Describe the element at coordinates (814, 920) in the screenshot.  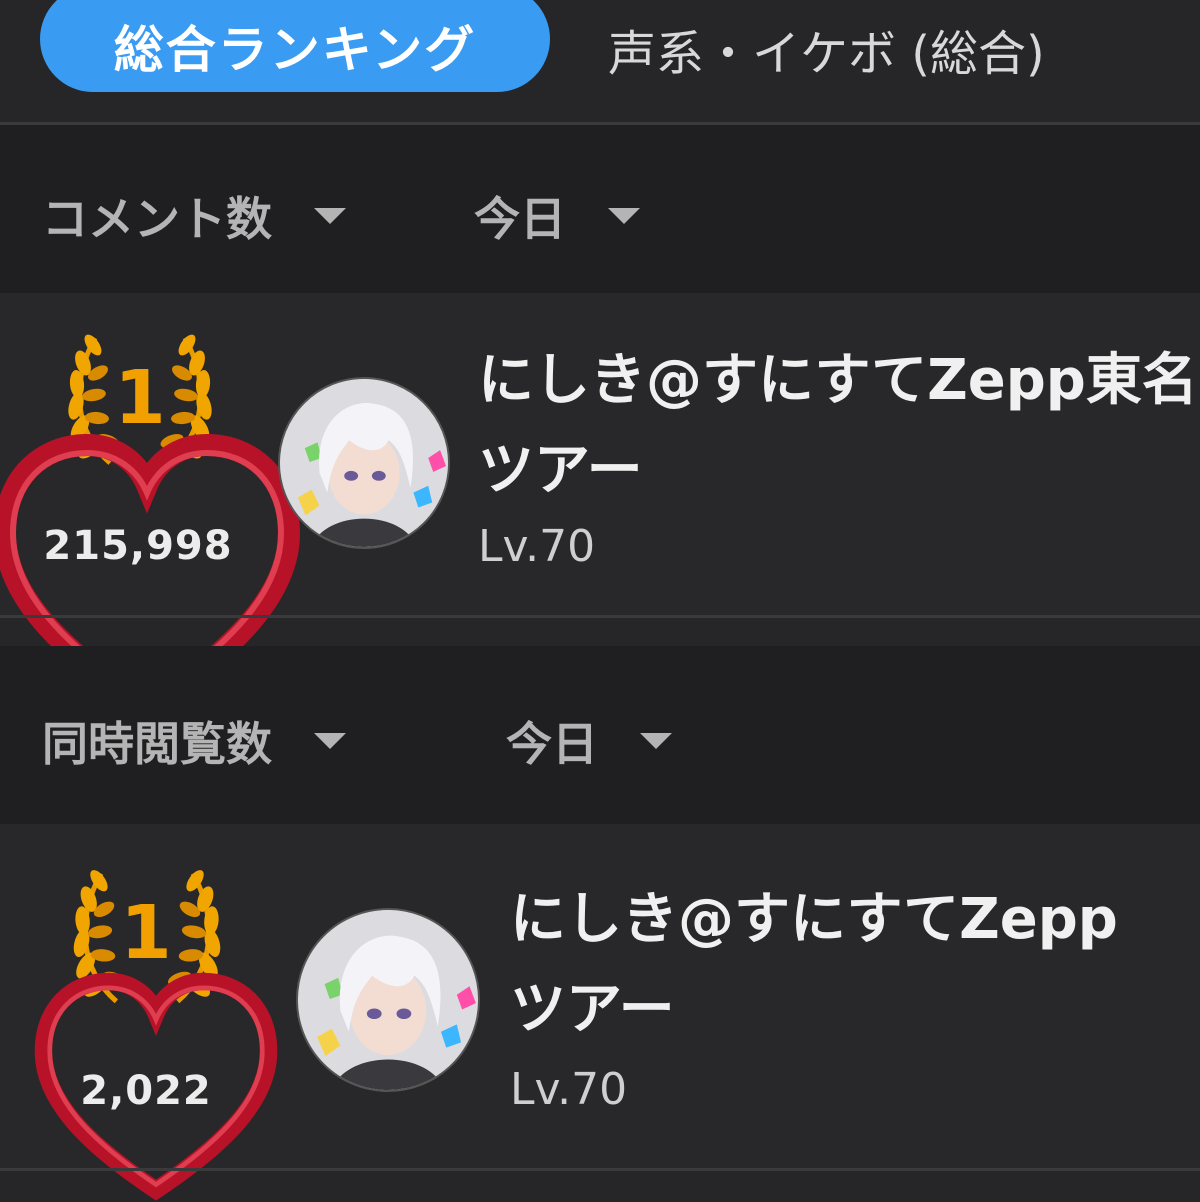
I see `user-name-line1: にしき@すにすてZepp` at that location.